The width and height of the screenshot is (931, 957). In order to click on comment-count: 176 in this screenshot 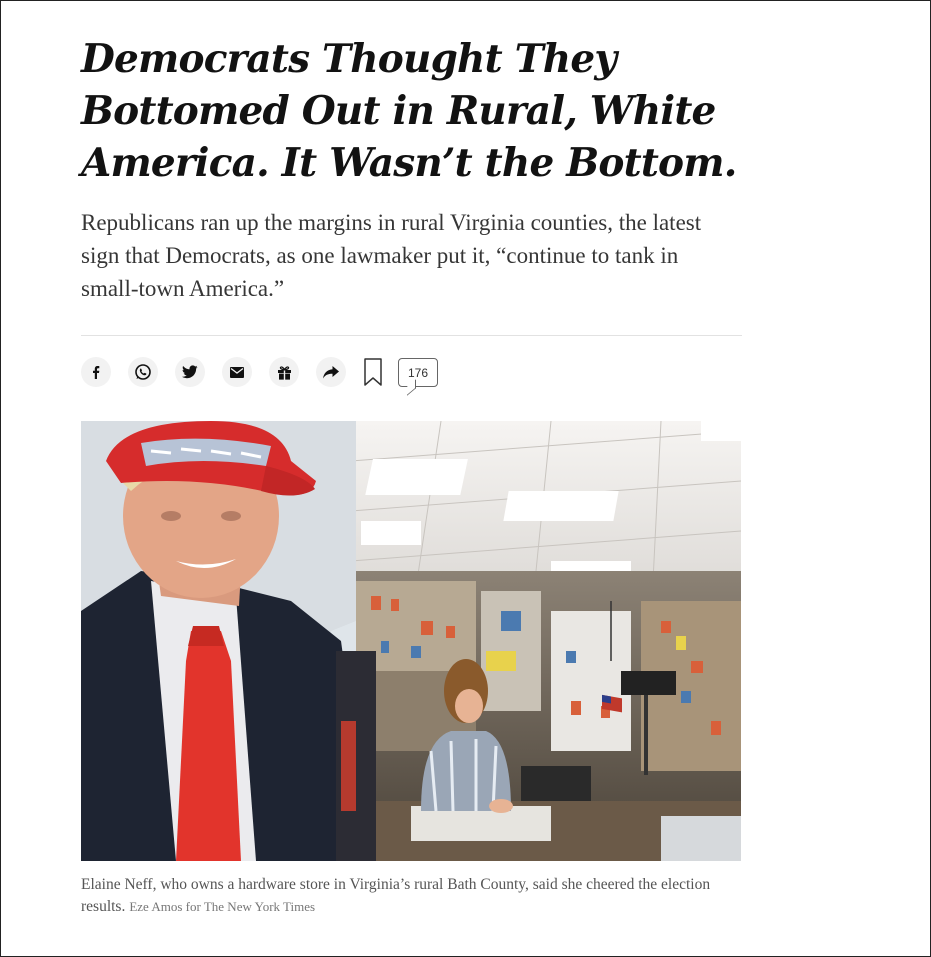, I will do `click(418, 372)`.